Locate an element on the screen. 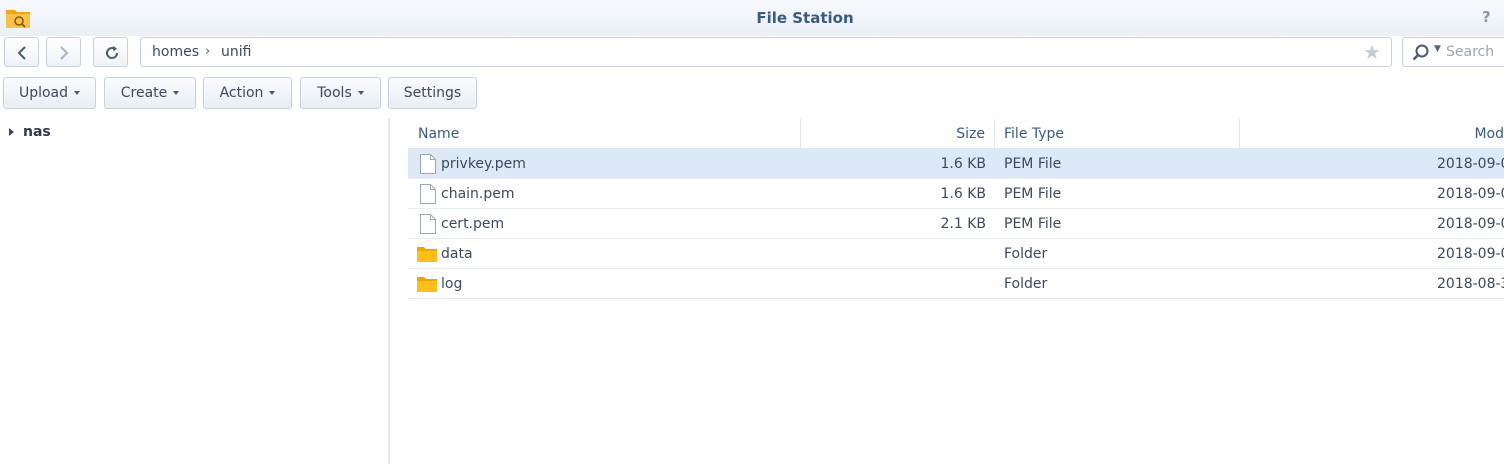 The image size is (1504, 464). file-name: privkey.pem is located at coordinates (483, 164).